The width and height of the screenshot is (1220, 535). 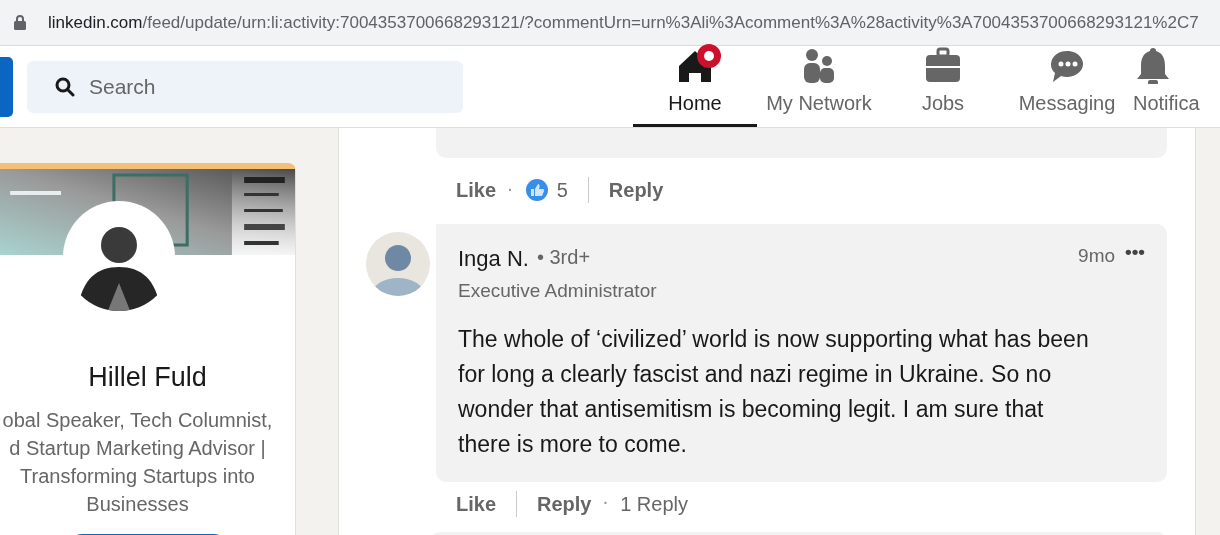 I want to click on author-name: Inga N., so click(x=493, y=258).